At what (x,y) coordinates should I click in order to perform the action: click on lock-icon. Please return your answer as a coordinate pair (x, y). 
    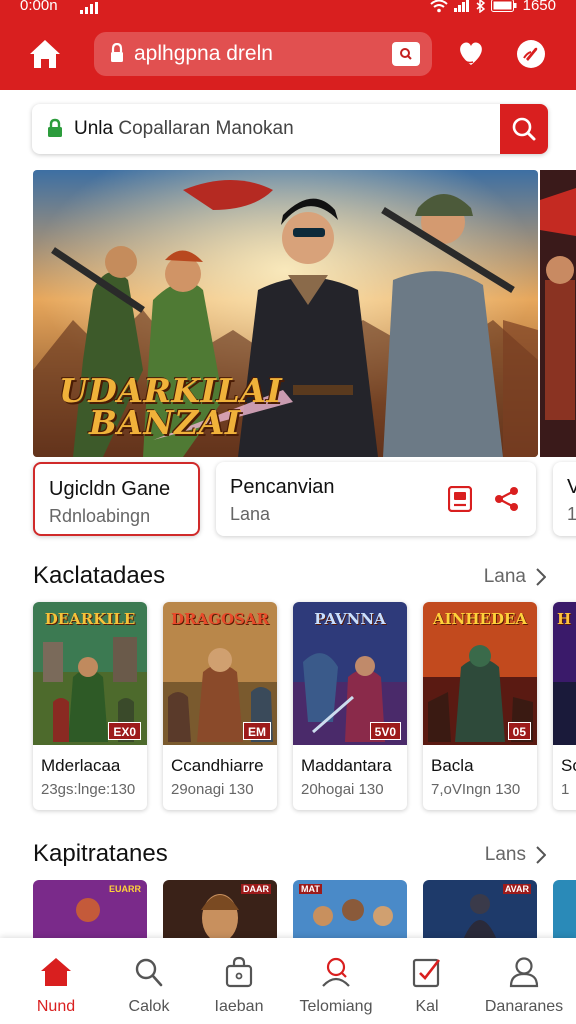
    Looking at the image, I should click on (117, 52).